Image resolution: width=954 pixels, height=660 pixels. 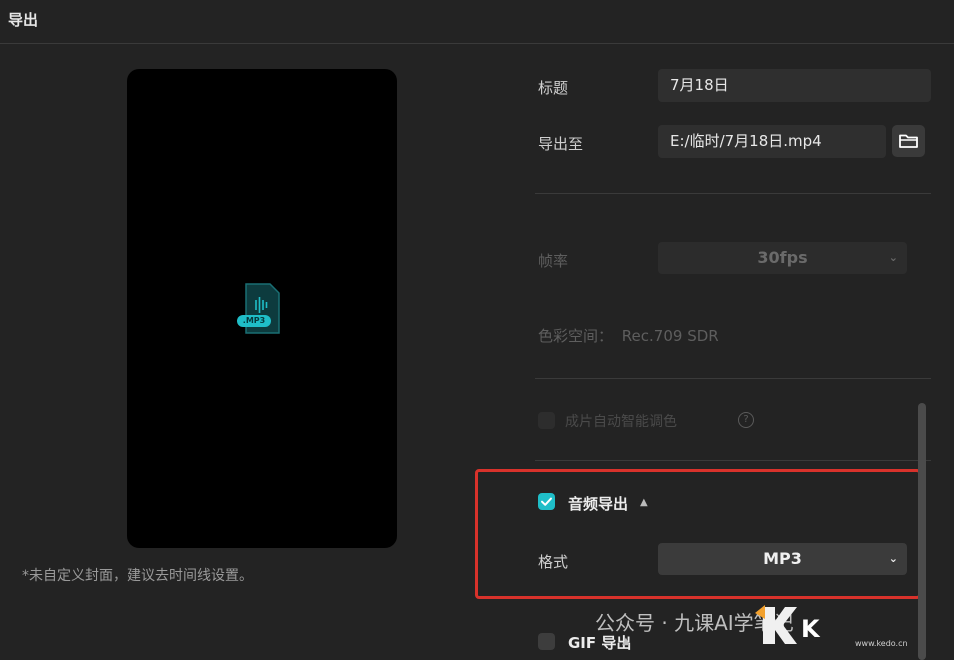 What do you see at coordinates (772, 141) in the screenshot?
I see `export-path-input: E:/临时/7月18日.mp4` at bounding box center [772, 141].